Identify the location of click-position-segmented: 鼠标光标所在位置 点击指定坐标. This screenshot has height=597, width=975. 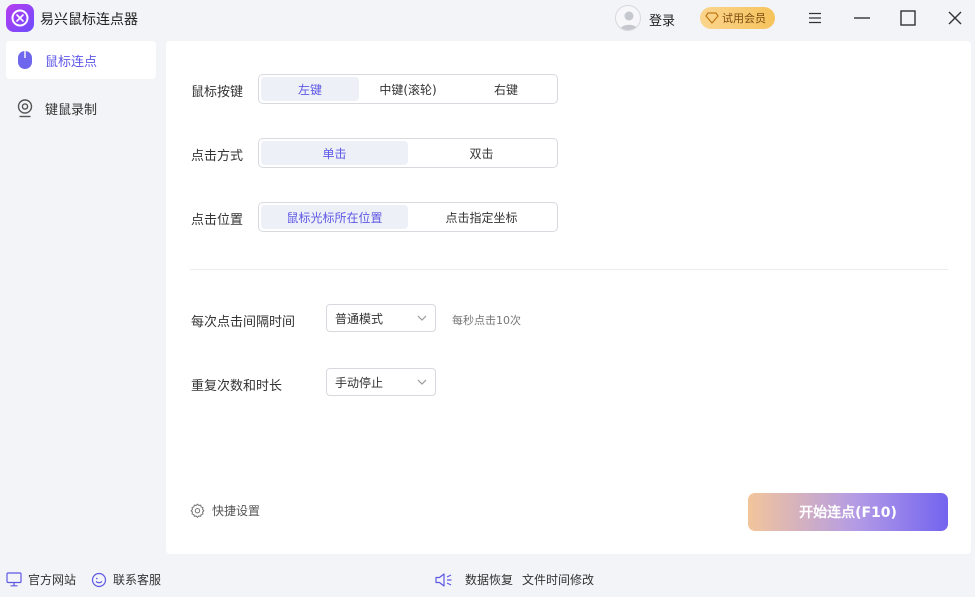
(408, 217).